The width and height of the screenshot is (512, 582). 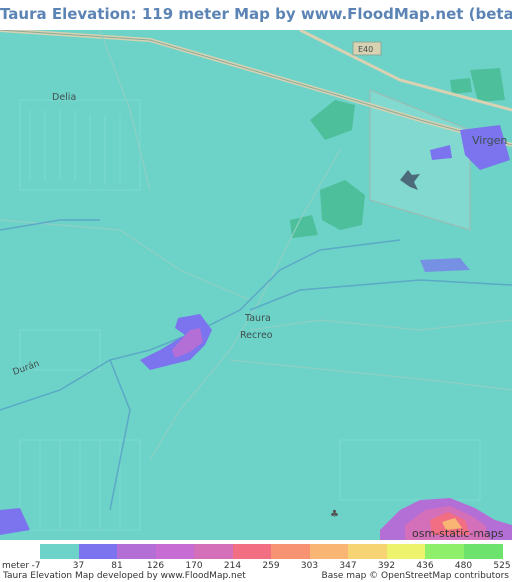 What do you see at coordinates (425, 566) in the screenshot?
I see `legend-tick: 436` at bounding box center [425, 566].